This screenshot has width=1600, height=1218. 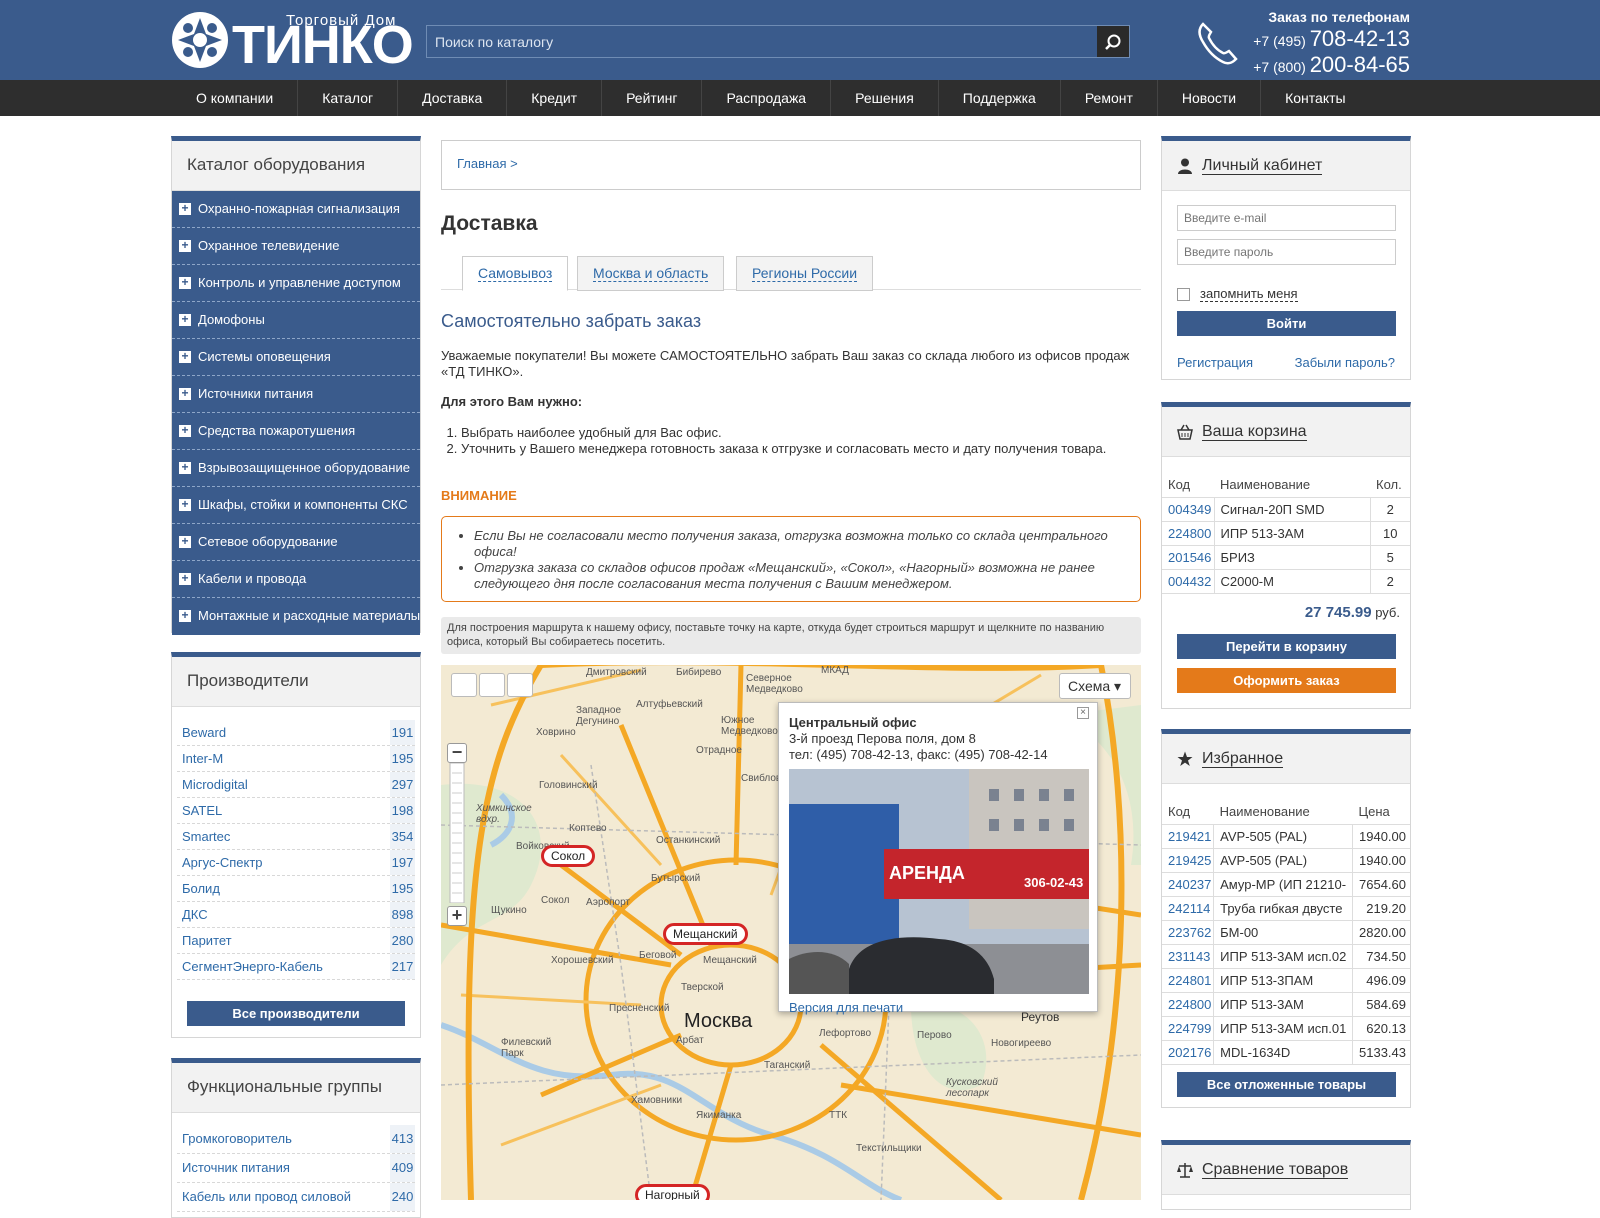 What do you see at coordinates (252, 966) in the screenshot?
I see `maker-link: СегментЭнерго-Кабель` at bounding box center [252, 966].